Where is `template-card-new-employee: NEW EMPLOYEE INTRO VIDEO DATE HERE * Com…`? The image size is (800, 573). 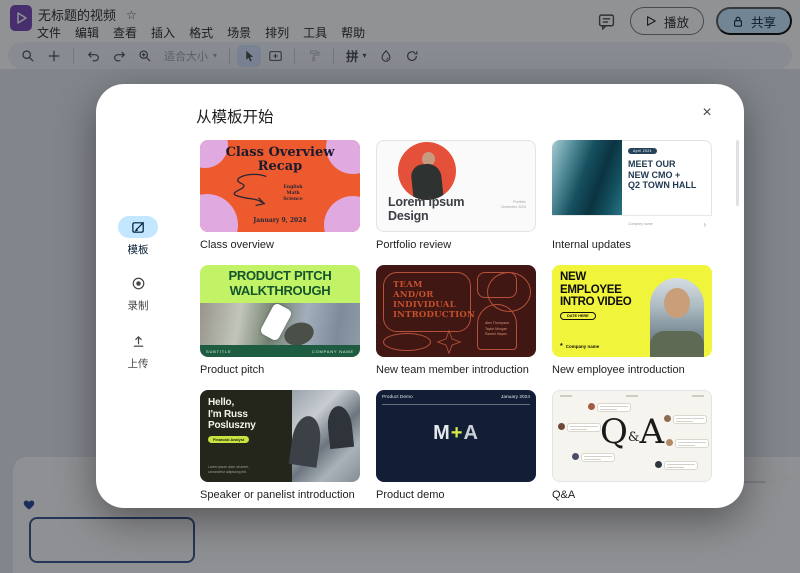
template-card-new-employee: NEW EMPLOYEE INTRO VIDEO DATE HERE * Com… is located at coordinates (632, 320).